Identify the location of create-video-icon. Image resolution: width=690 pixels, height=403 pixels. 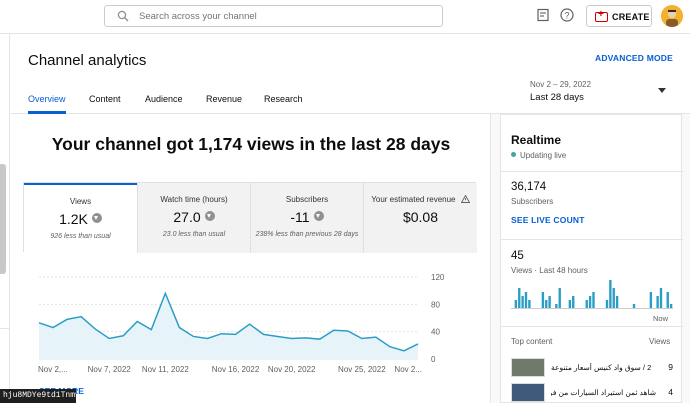
(601, 15).